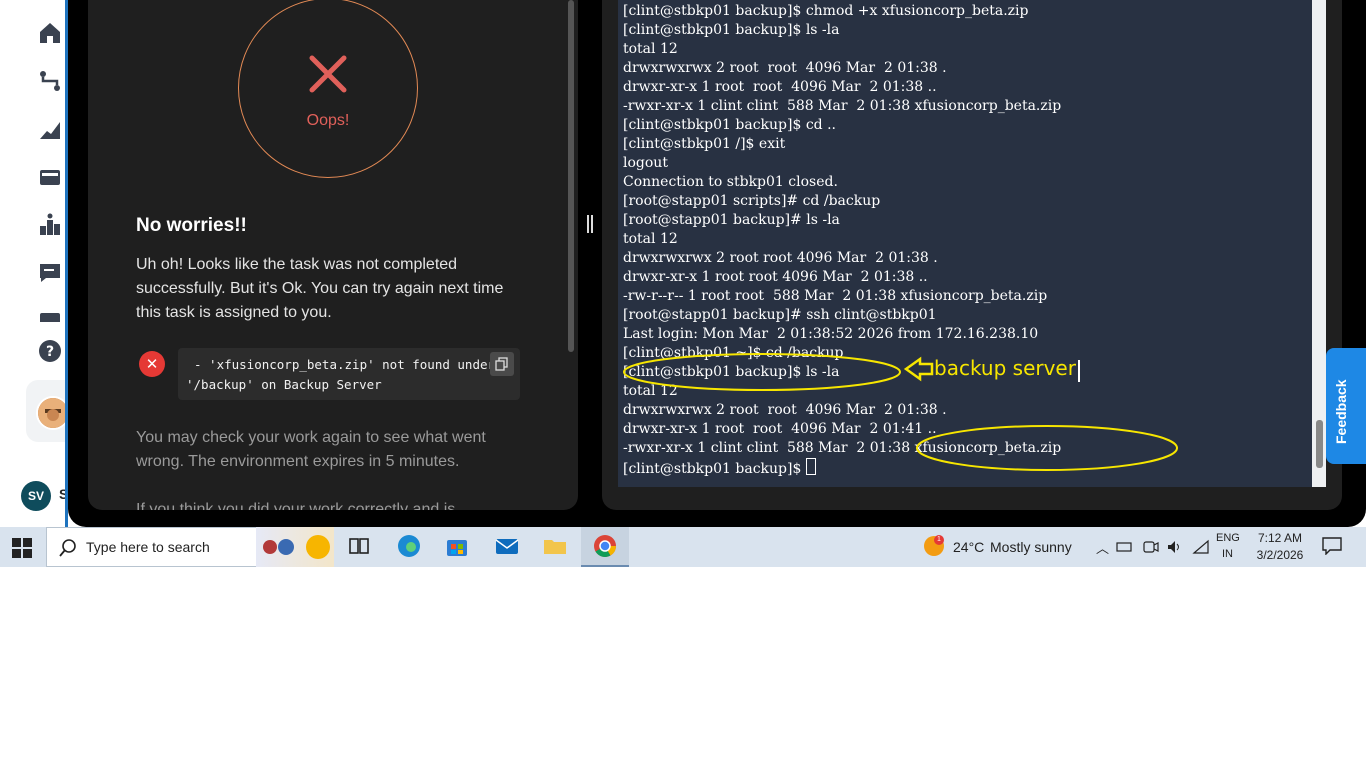 Image resolution: width=1366 pixels, height=768 pixels. What do you see at coordinates (22, 548) in the screenshot?
I see `windows-start-icon` at bounding box center [22, 548].